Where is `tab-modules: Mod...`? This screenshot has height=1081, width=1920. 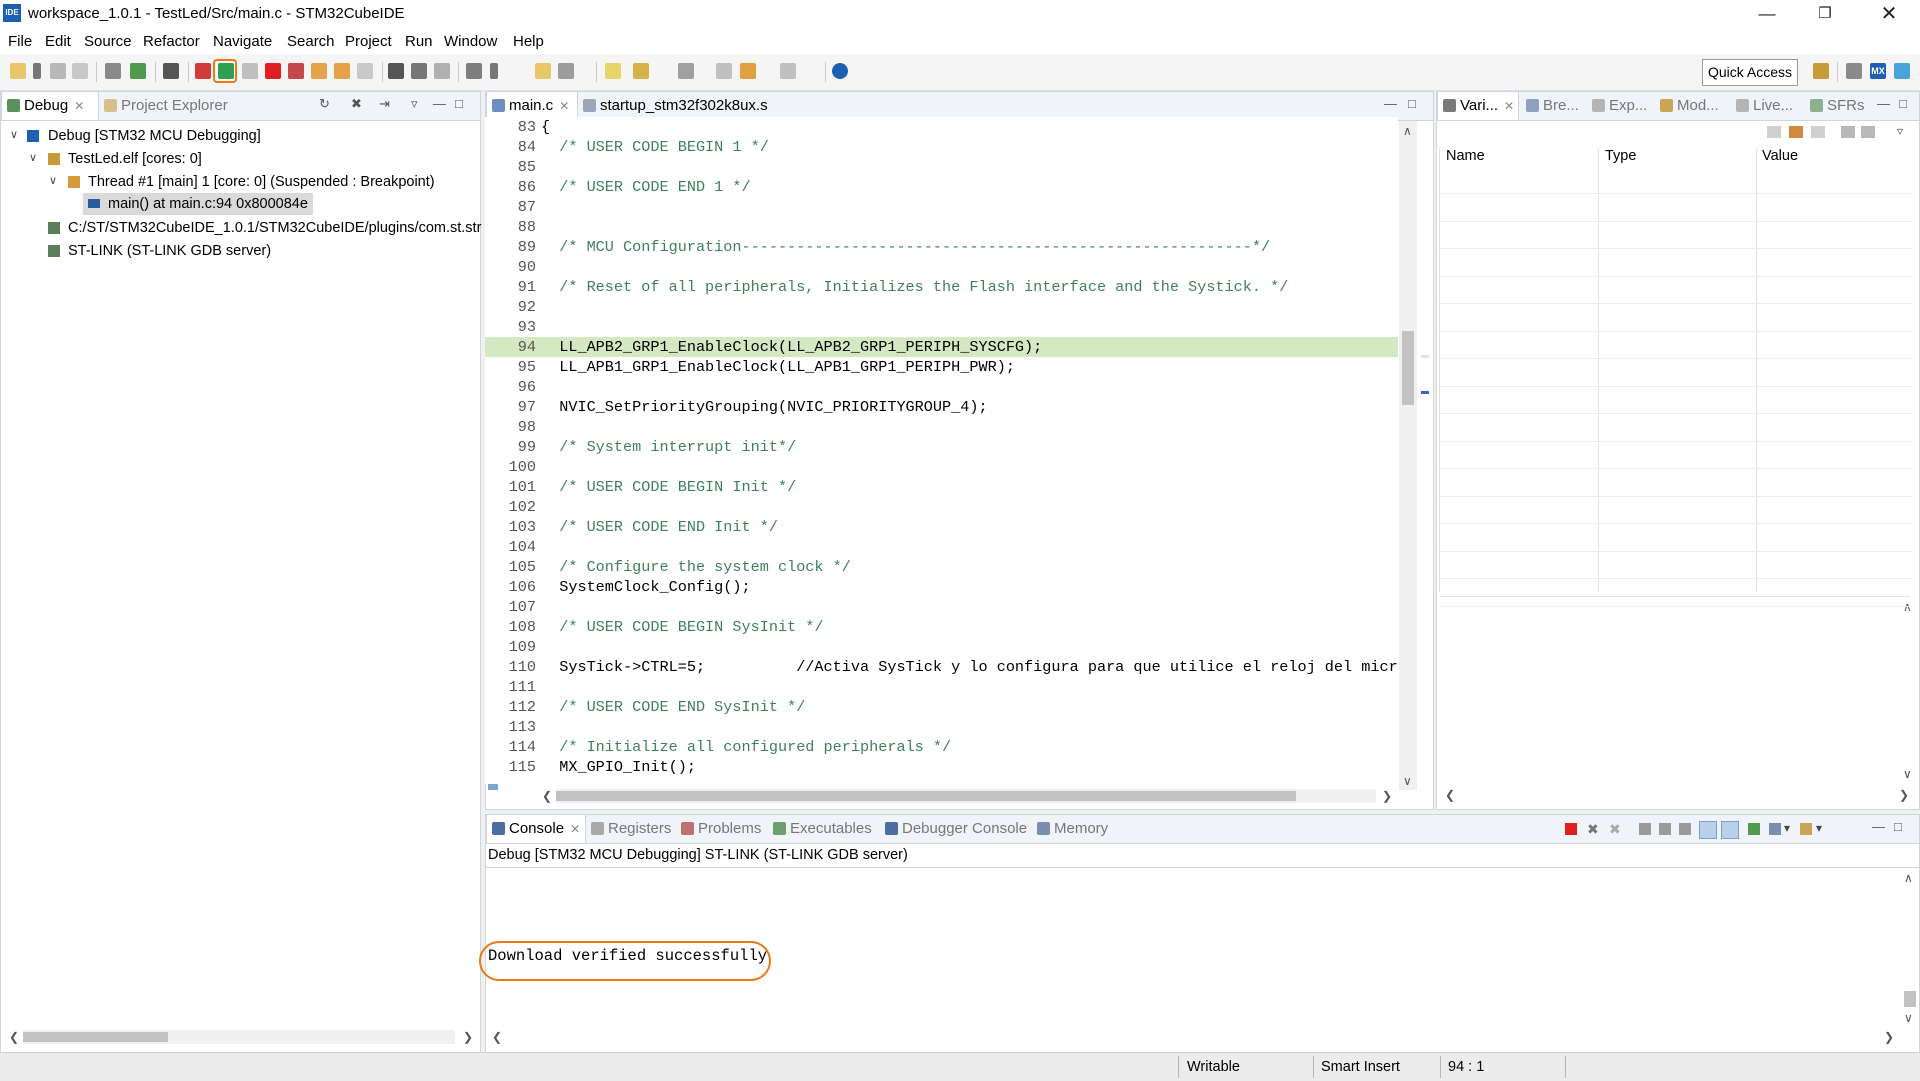
tab-modules: Mod... is located at coordinates (1692, 106).